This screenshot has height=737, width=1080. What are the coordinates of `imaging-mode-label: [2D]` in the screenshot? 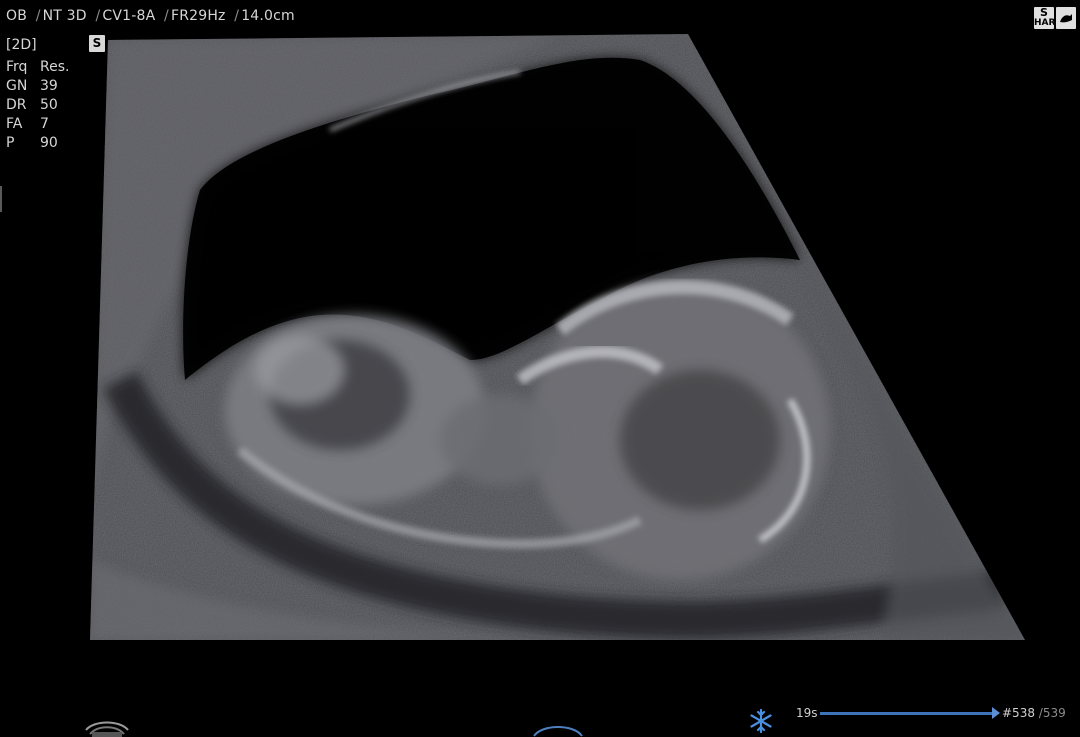 It's located at (21, 45).